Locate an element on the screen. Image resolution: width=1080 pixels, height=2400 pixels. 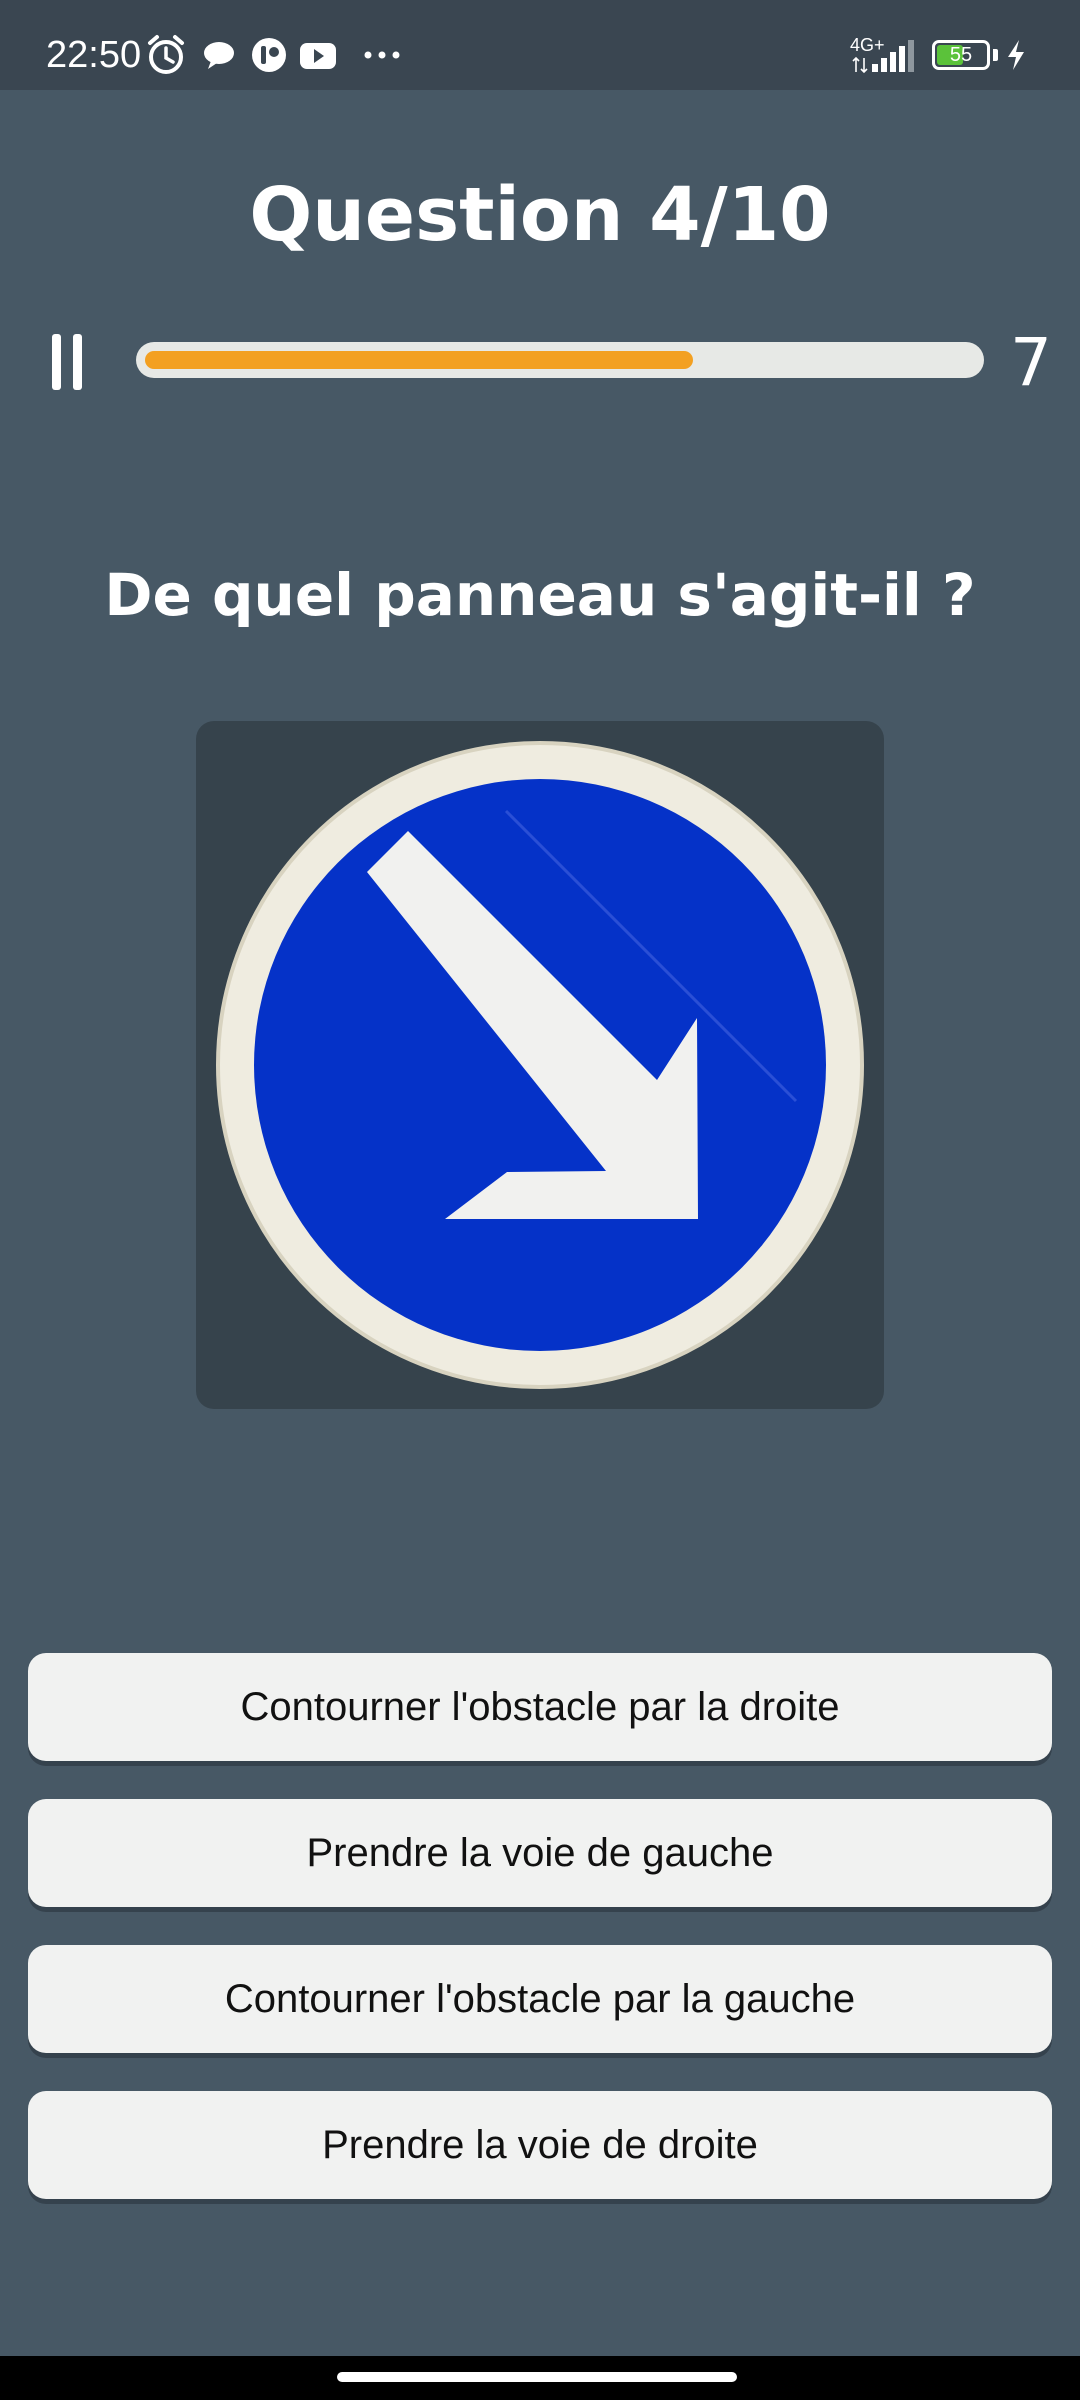
answer-option-2: Prendre la voie de gauche is located at coordinates (540, 1853).